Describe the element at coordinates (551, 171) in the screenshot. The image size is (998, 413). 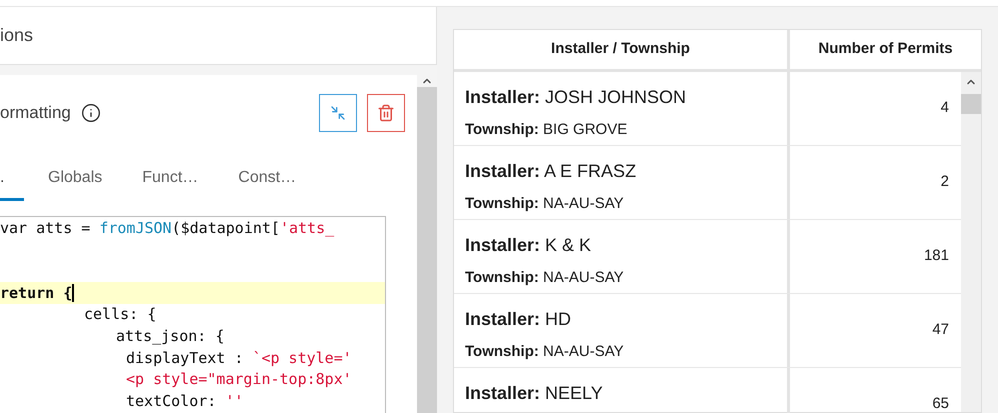
I see `installer-text: Installer: A E FRASZ` at that location.